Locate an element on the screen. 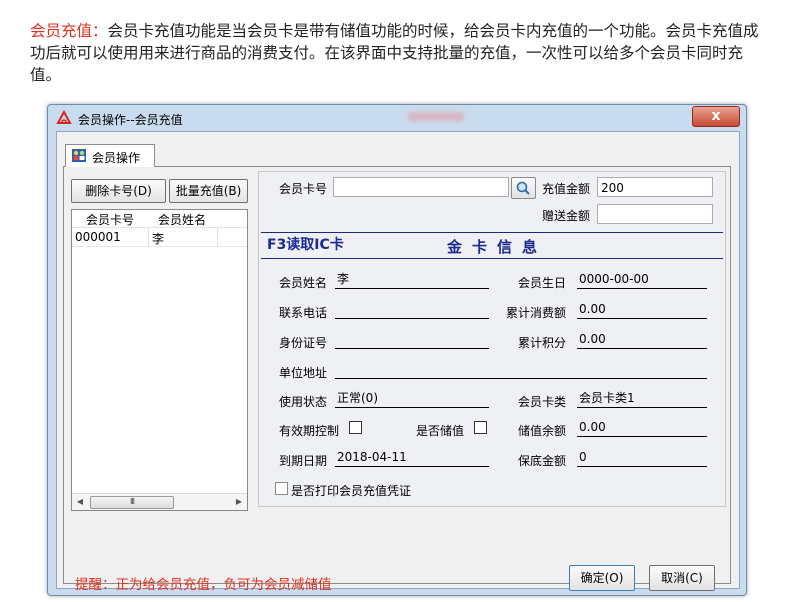 The image size is (790, 602). search-icon is located at coordinates (523, 188).